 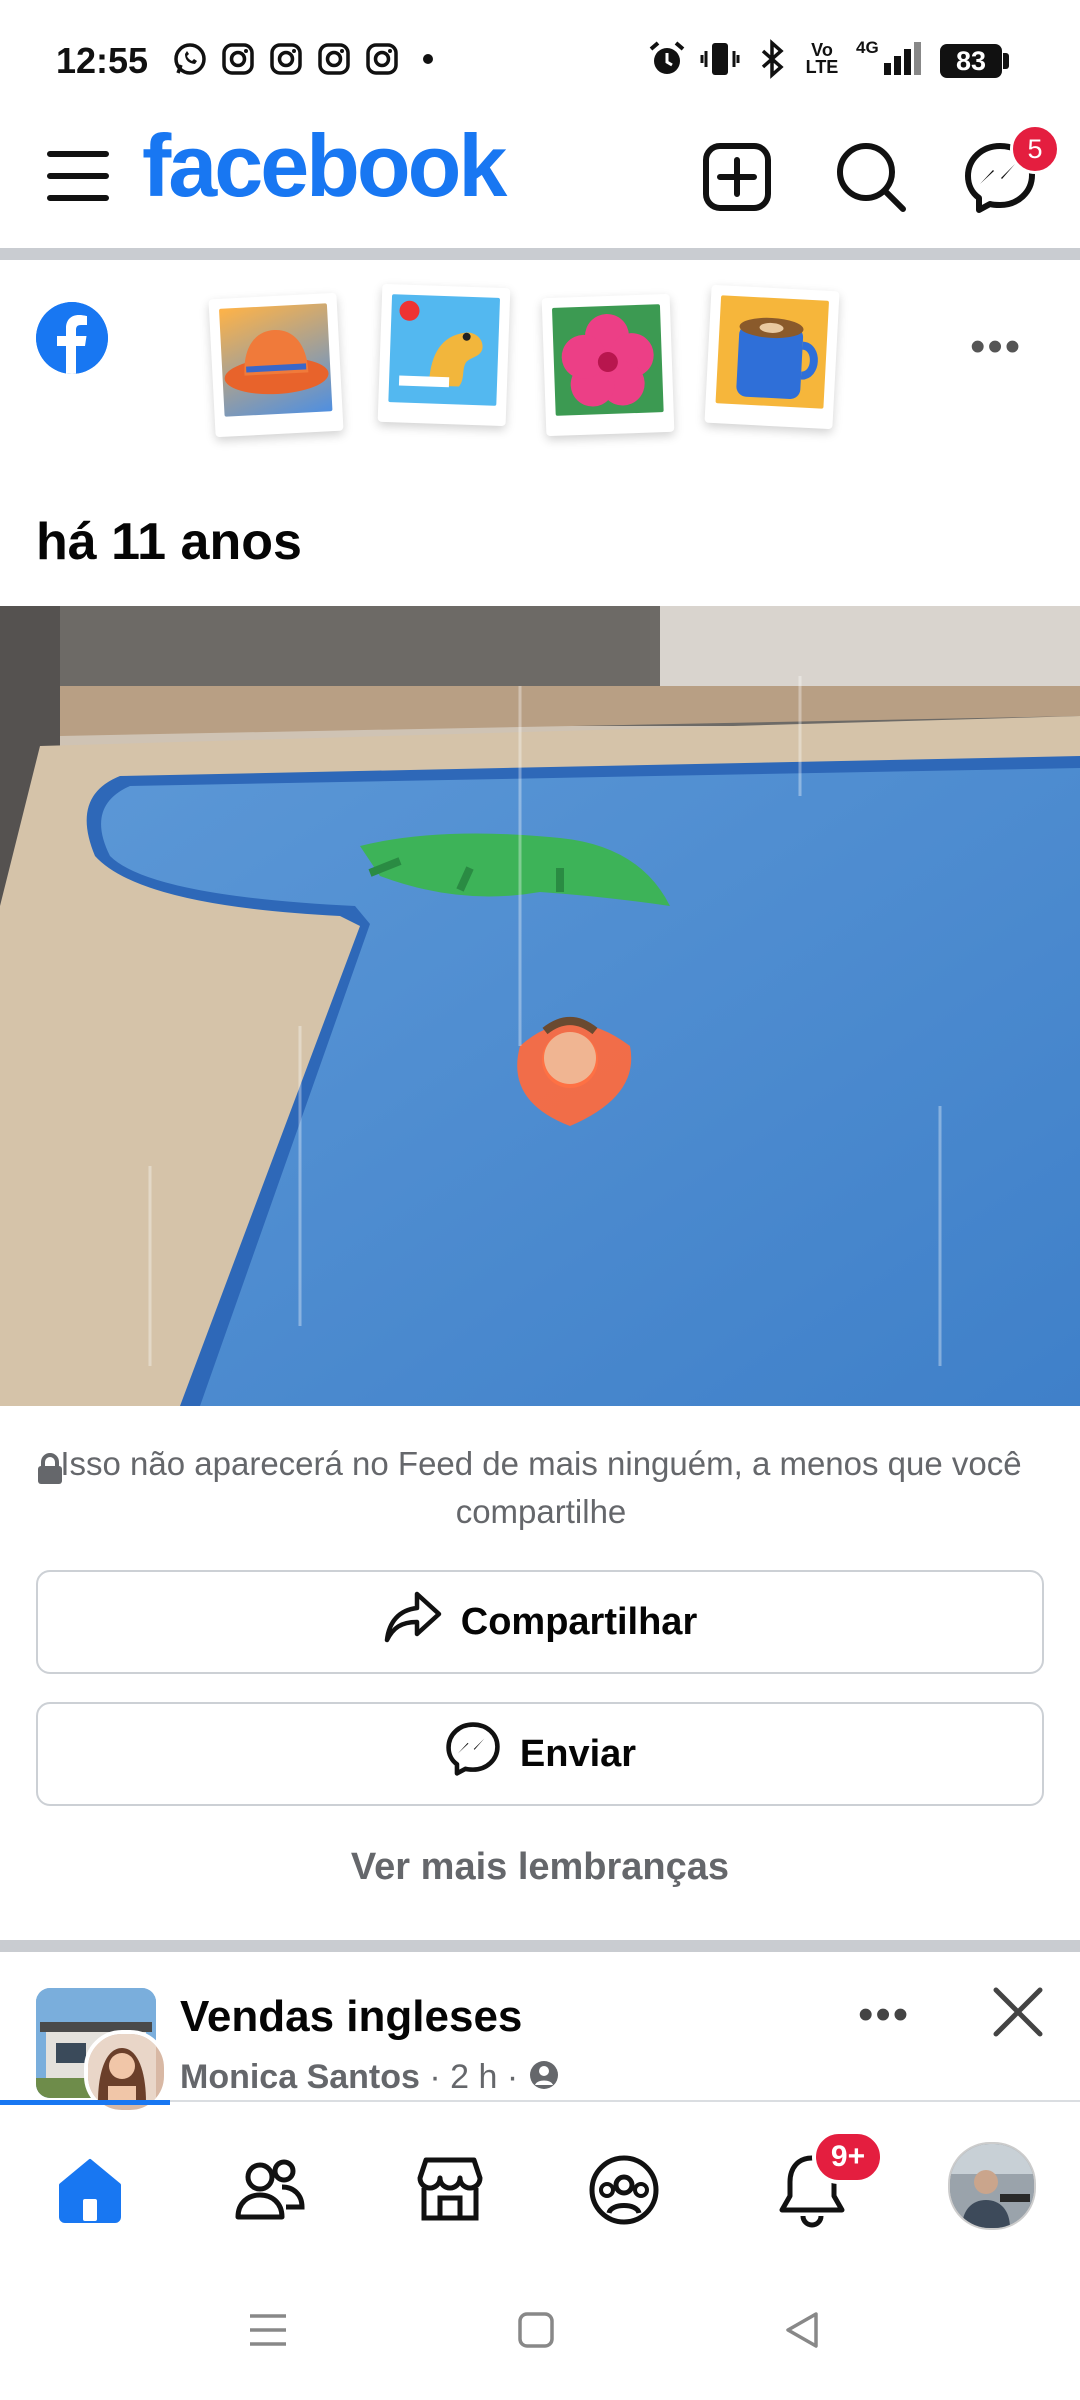 What do you see at coordinates (996, 347) in the screenshot?
I see `more-options-icon: •••` at bounding box center [996, 347].